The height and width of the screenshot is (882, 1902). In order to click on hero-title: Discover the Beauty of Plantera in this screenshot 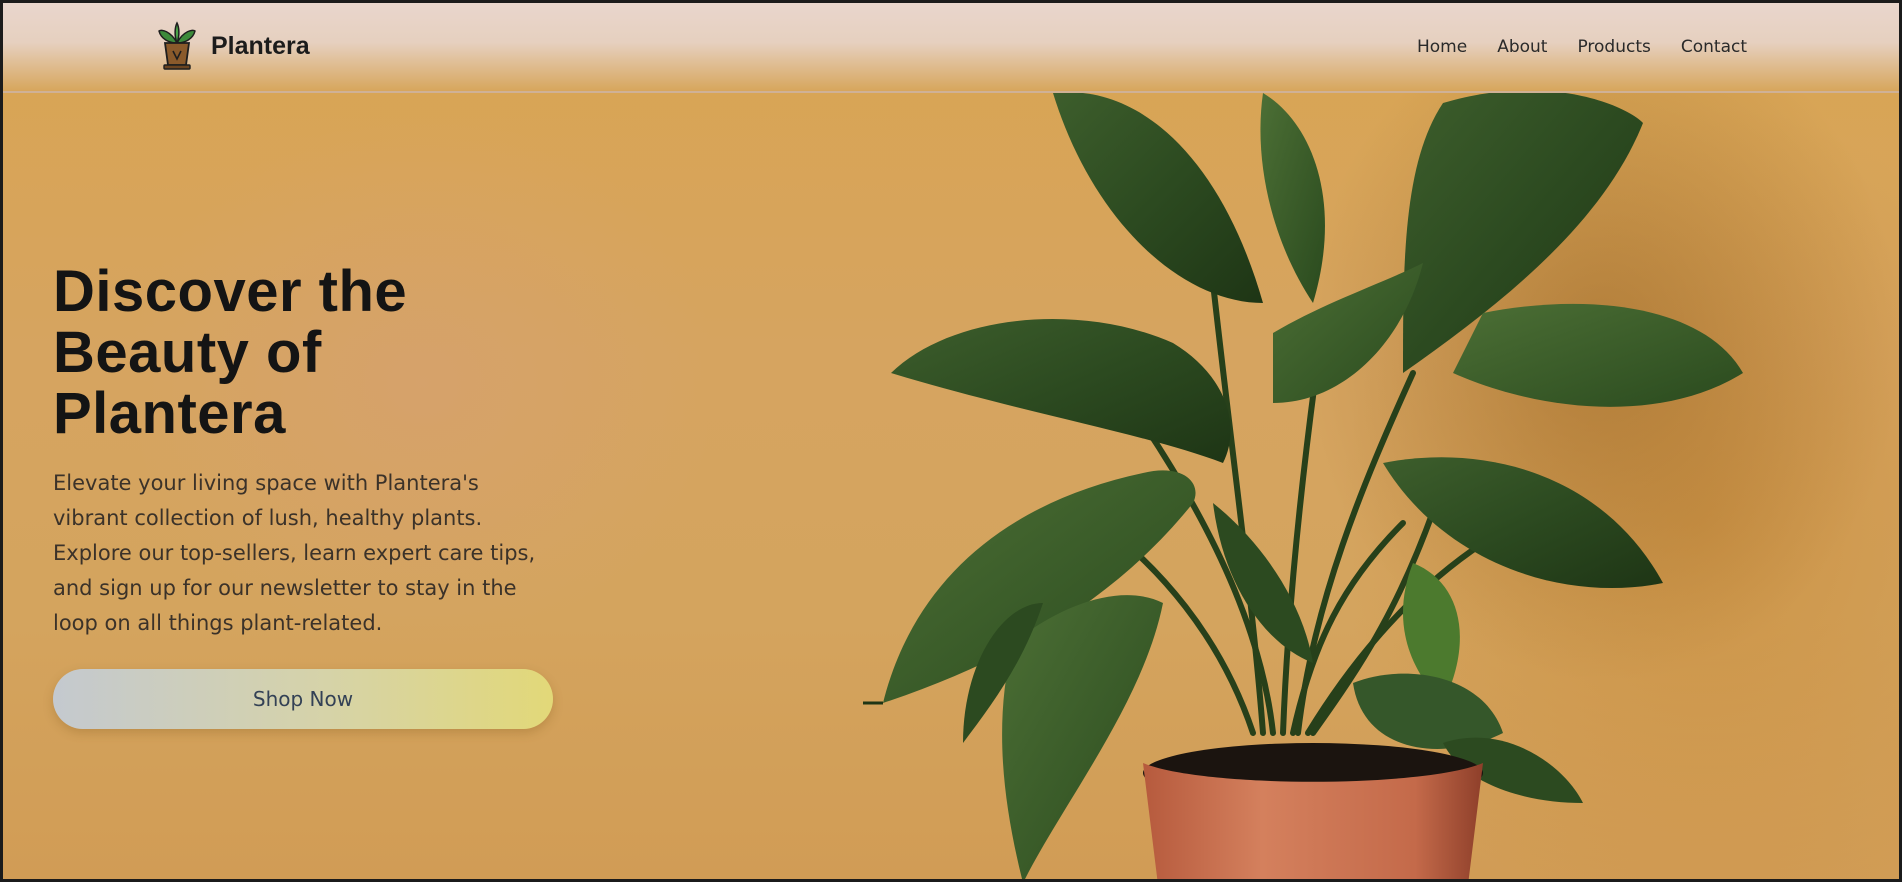, I will do `click(313, 352)`.